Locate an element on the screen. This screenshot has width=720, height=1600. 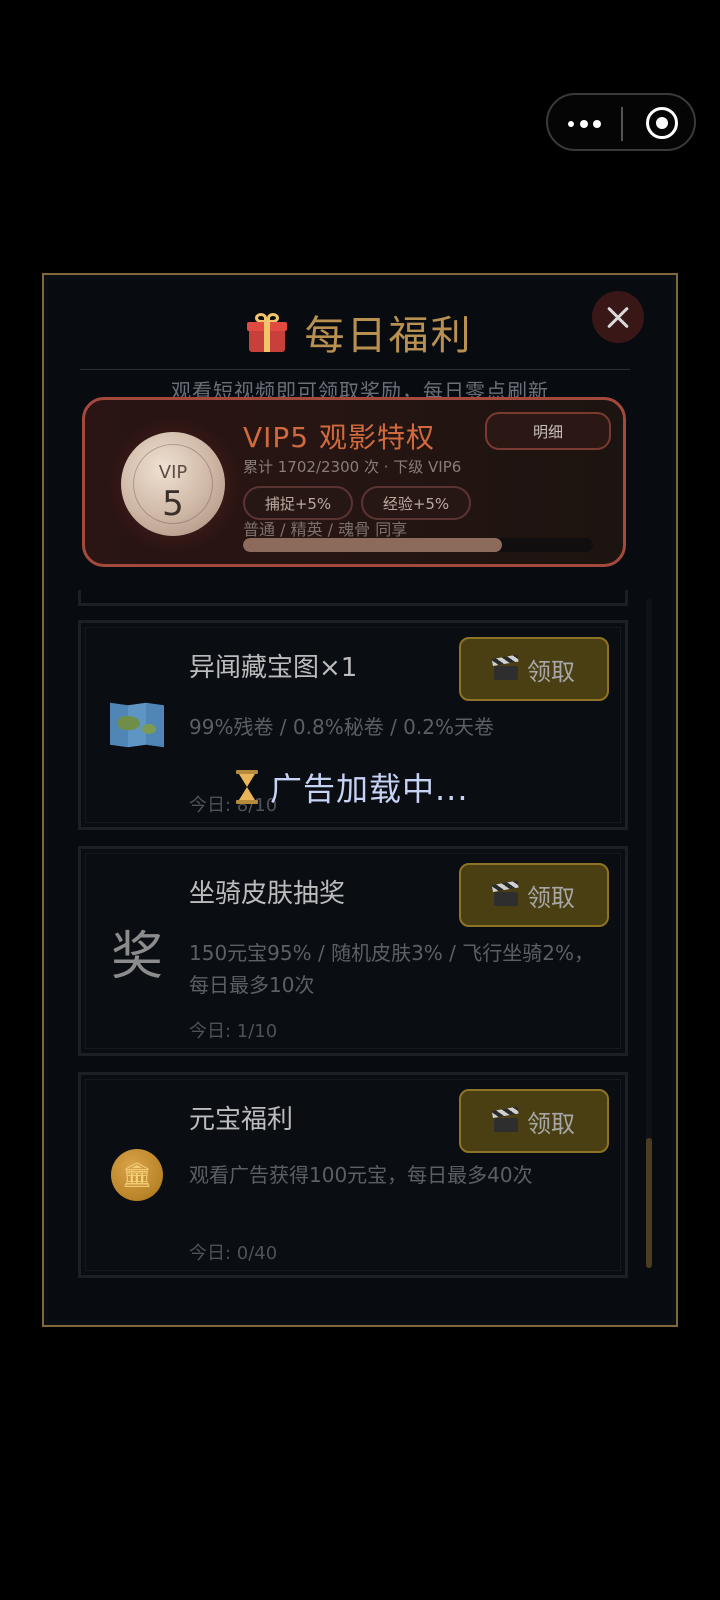
close-button is located at coordinates (618, 317).